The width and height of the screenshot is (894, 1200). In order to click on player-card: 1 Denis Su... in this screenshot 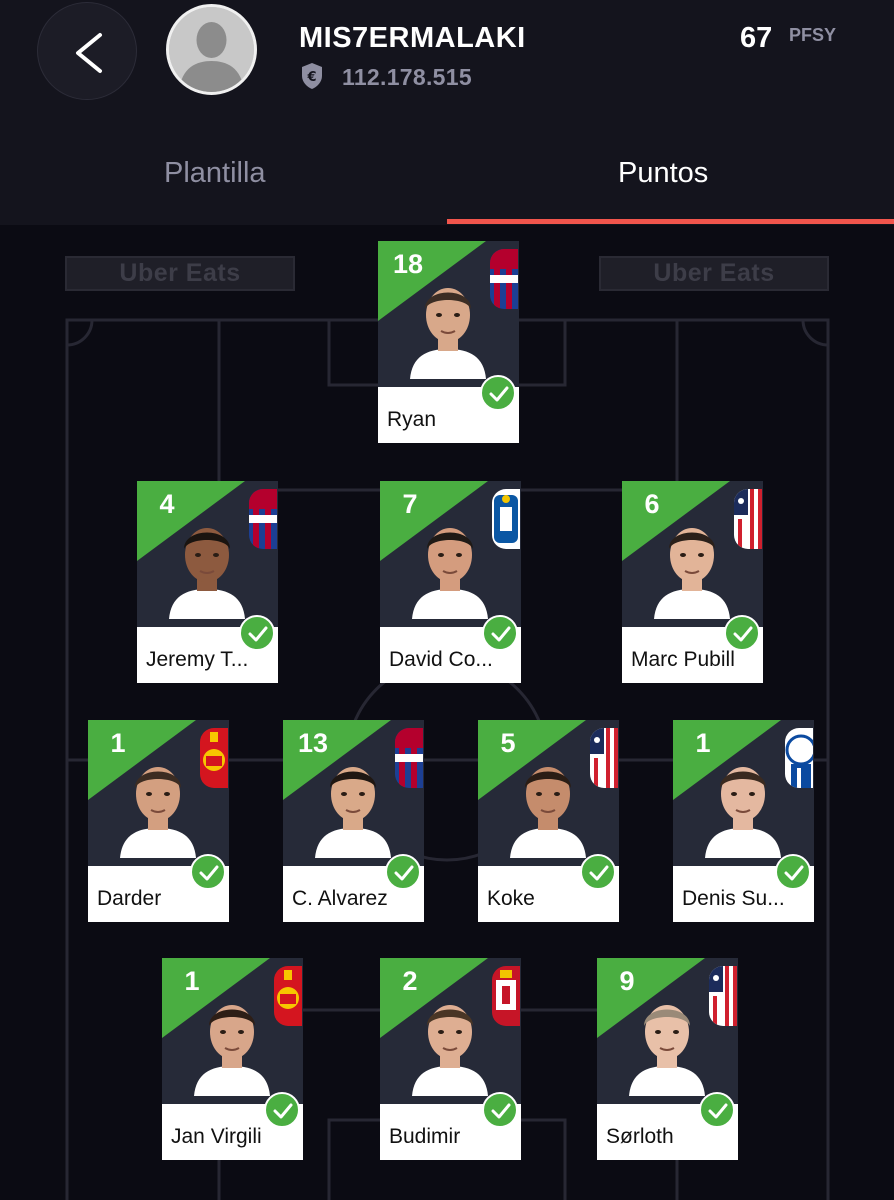, I will do `click(743, 821)`.